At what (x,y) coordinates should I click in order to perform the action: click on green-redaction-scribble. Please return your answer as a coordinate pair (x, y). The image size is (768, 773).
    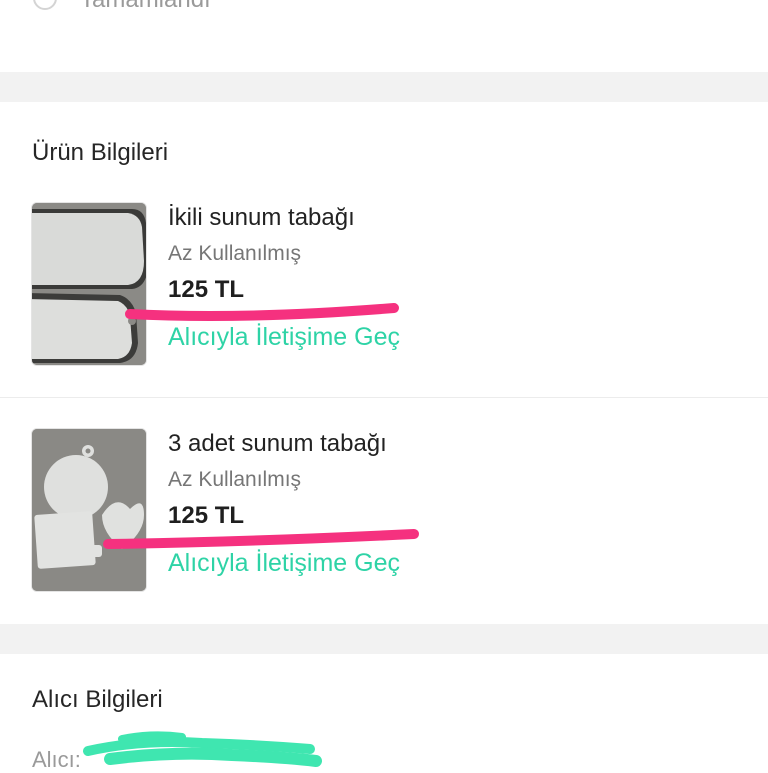
    Looking at the image, I should click on (202, 749).